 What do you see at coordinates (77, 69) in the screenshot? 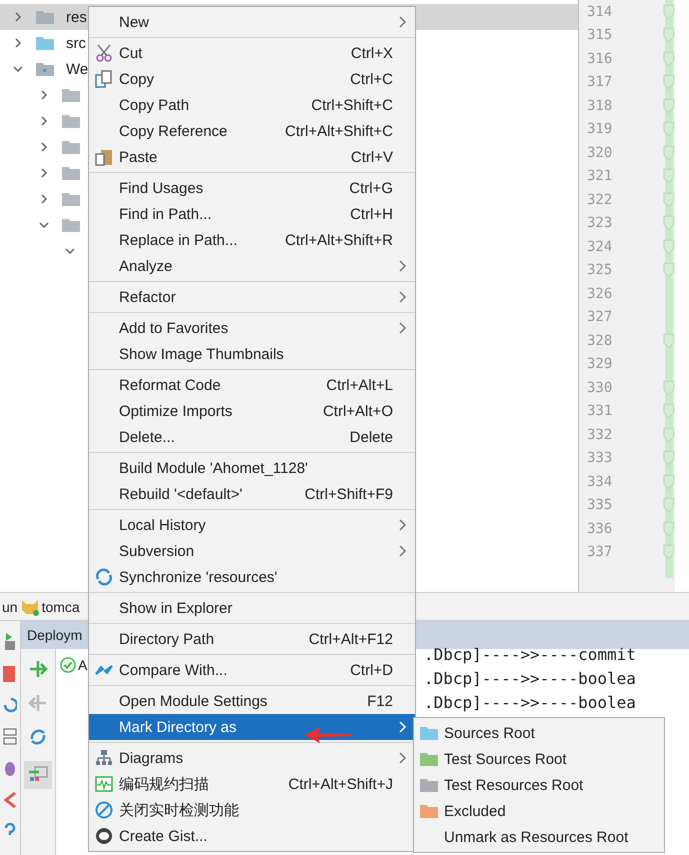
I see `tree-label: We` at bounding box center [77, 69].